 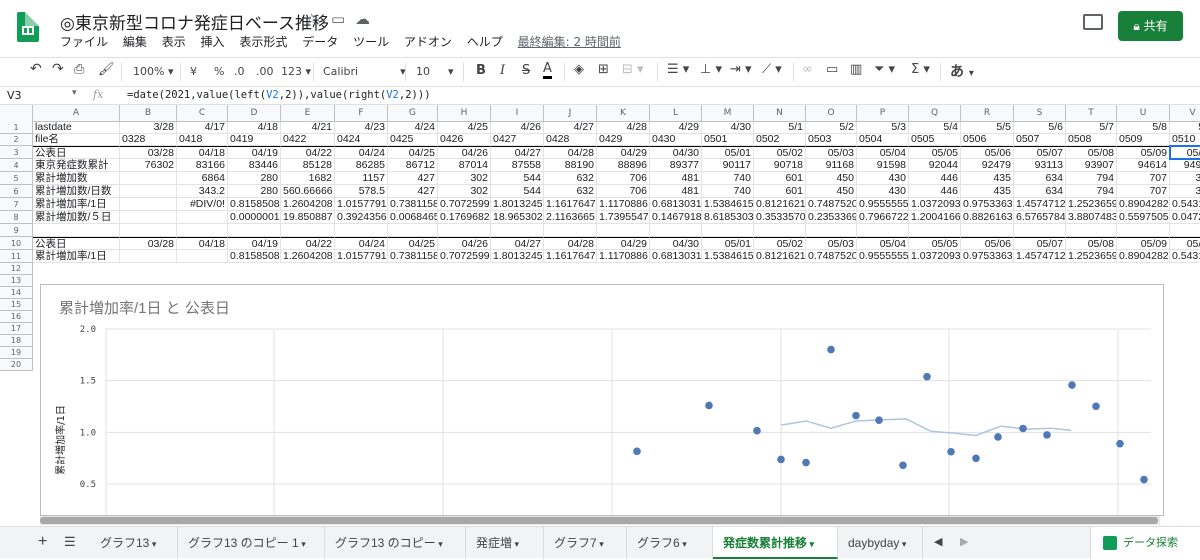 What do you see at coordinates (361, 191) in the screenshot?
I see `cell-F6: 578.5` at bounding box center [361, 191].